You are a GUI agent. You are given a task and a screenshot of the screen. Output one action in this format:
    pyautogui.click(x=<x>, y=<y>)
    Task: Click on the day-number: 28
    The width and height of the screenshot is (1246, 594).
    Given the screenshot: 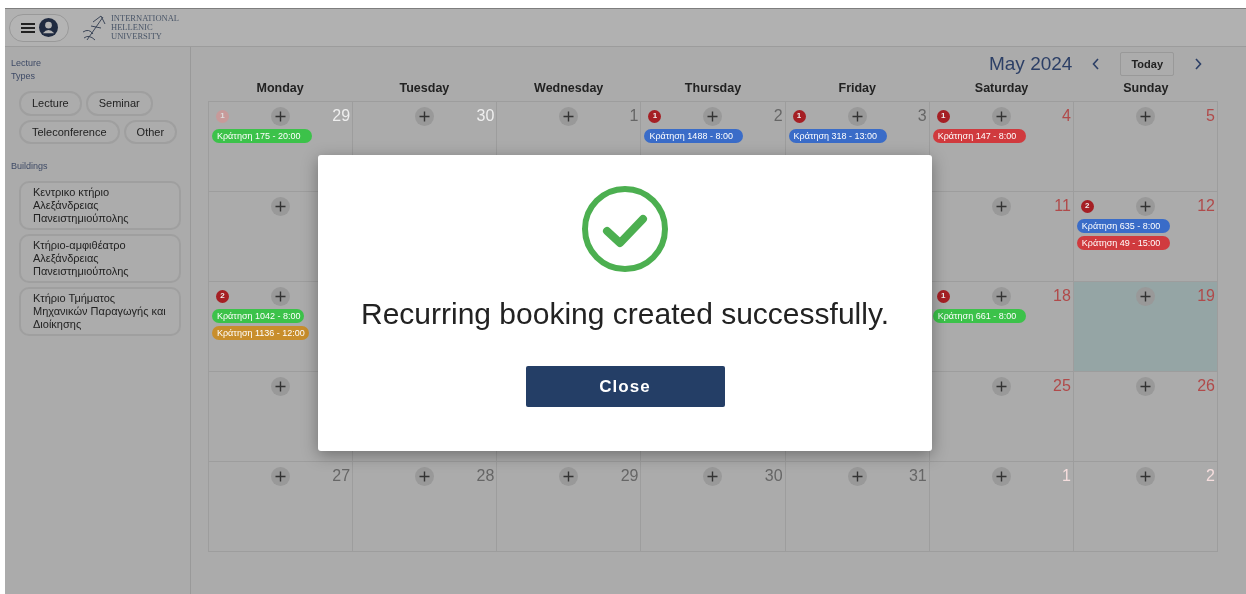 What is the action you would take?
    pyautogui.click(x=485, y=476)
    